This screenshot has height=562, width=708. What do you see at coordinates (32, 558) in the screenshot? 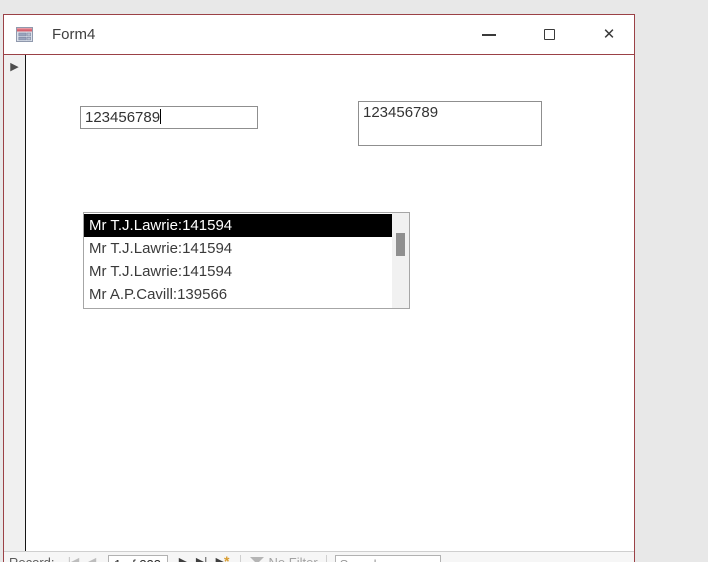
I see `record-label: Record:` at bounding box center [32, 558].